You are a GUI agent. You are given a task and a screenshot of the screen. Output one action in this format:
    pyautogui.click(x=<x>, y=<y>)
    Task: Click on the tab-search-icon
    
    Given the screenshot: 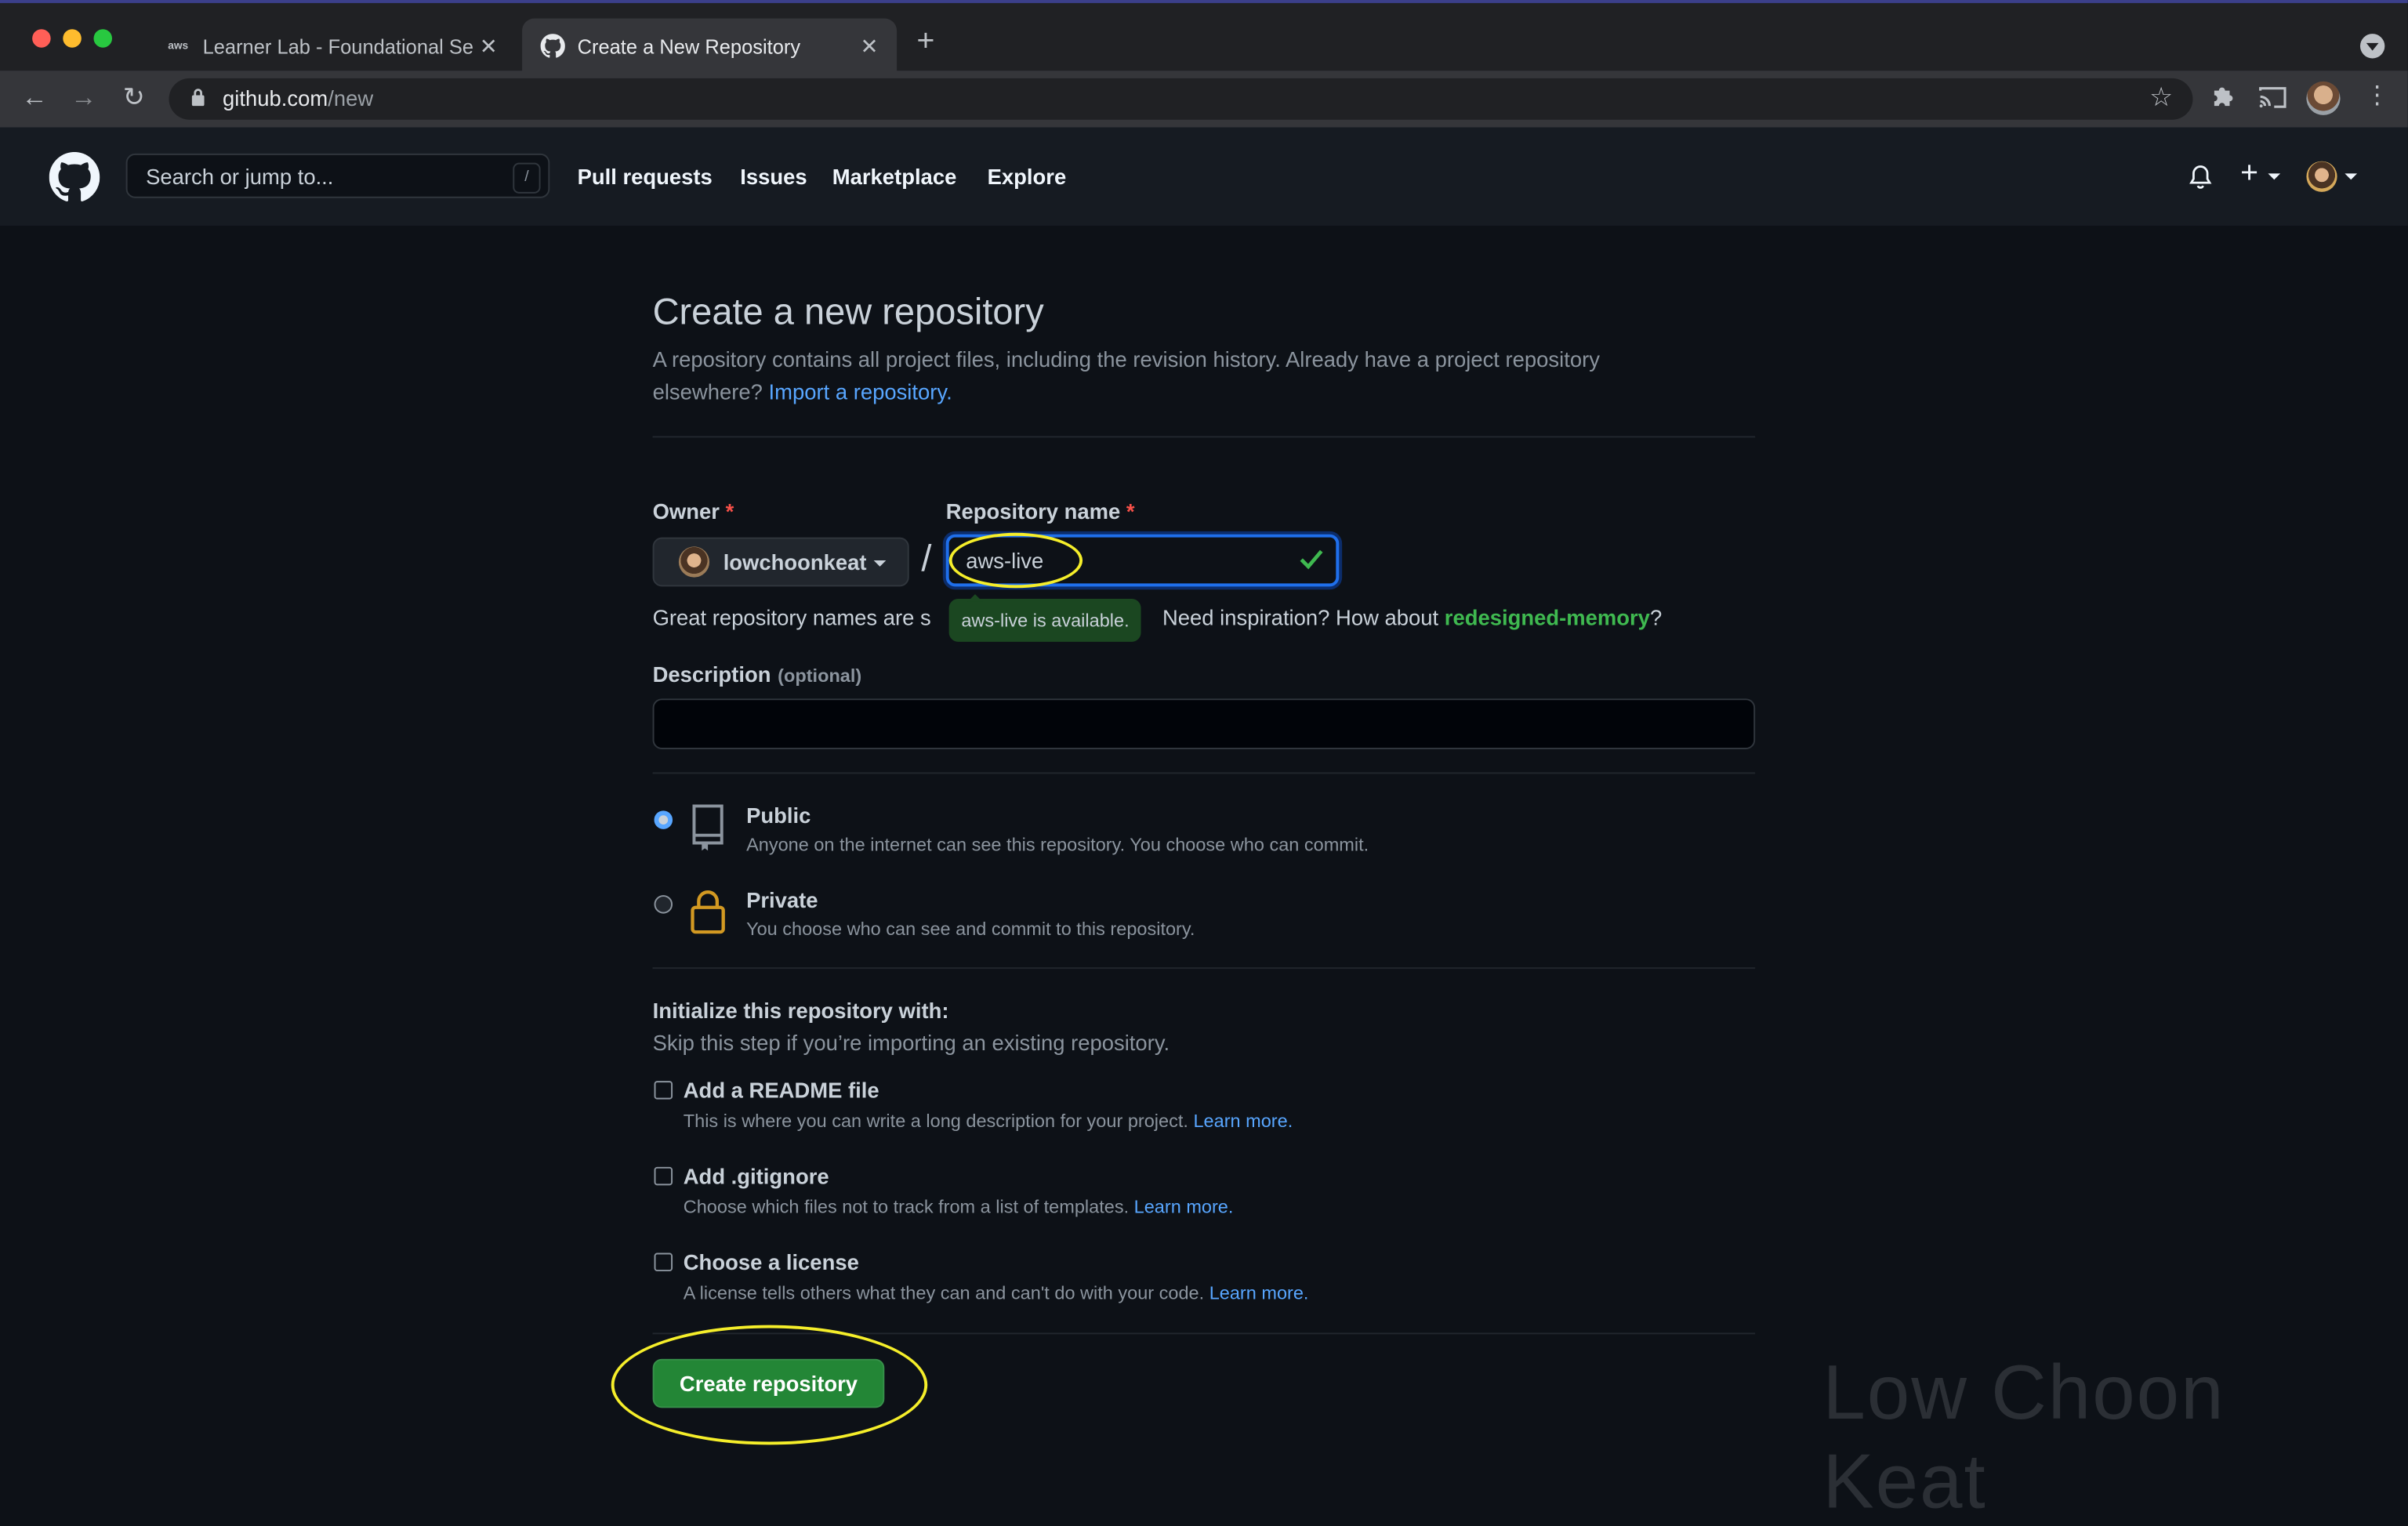 What is the action you would take?
    pyautogui.click(x=2372, y=46)
    